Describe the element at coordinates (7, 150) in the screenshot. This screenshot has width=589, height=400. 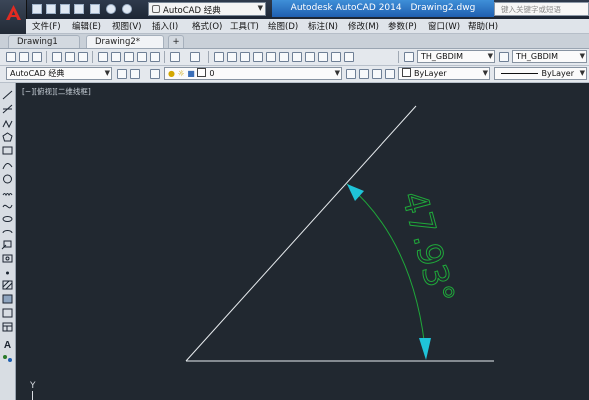
I see `rectangle-tool-icon` at that location.